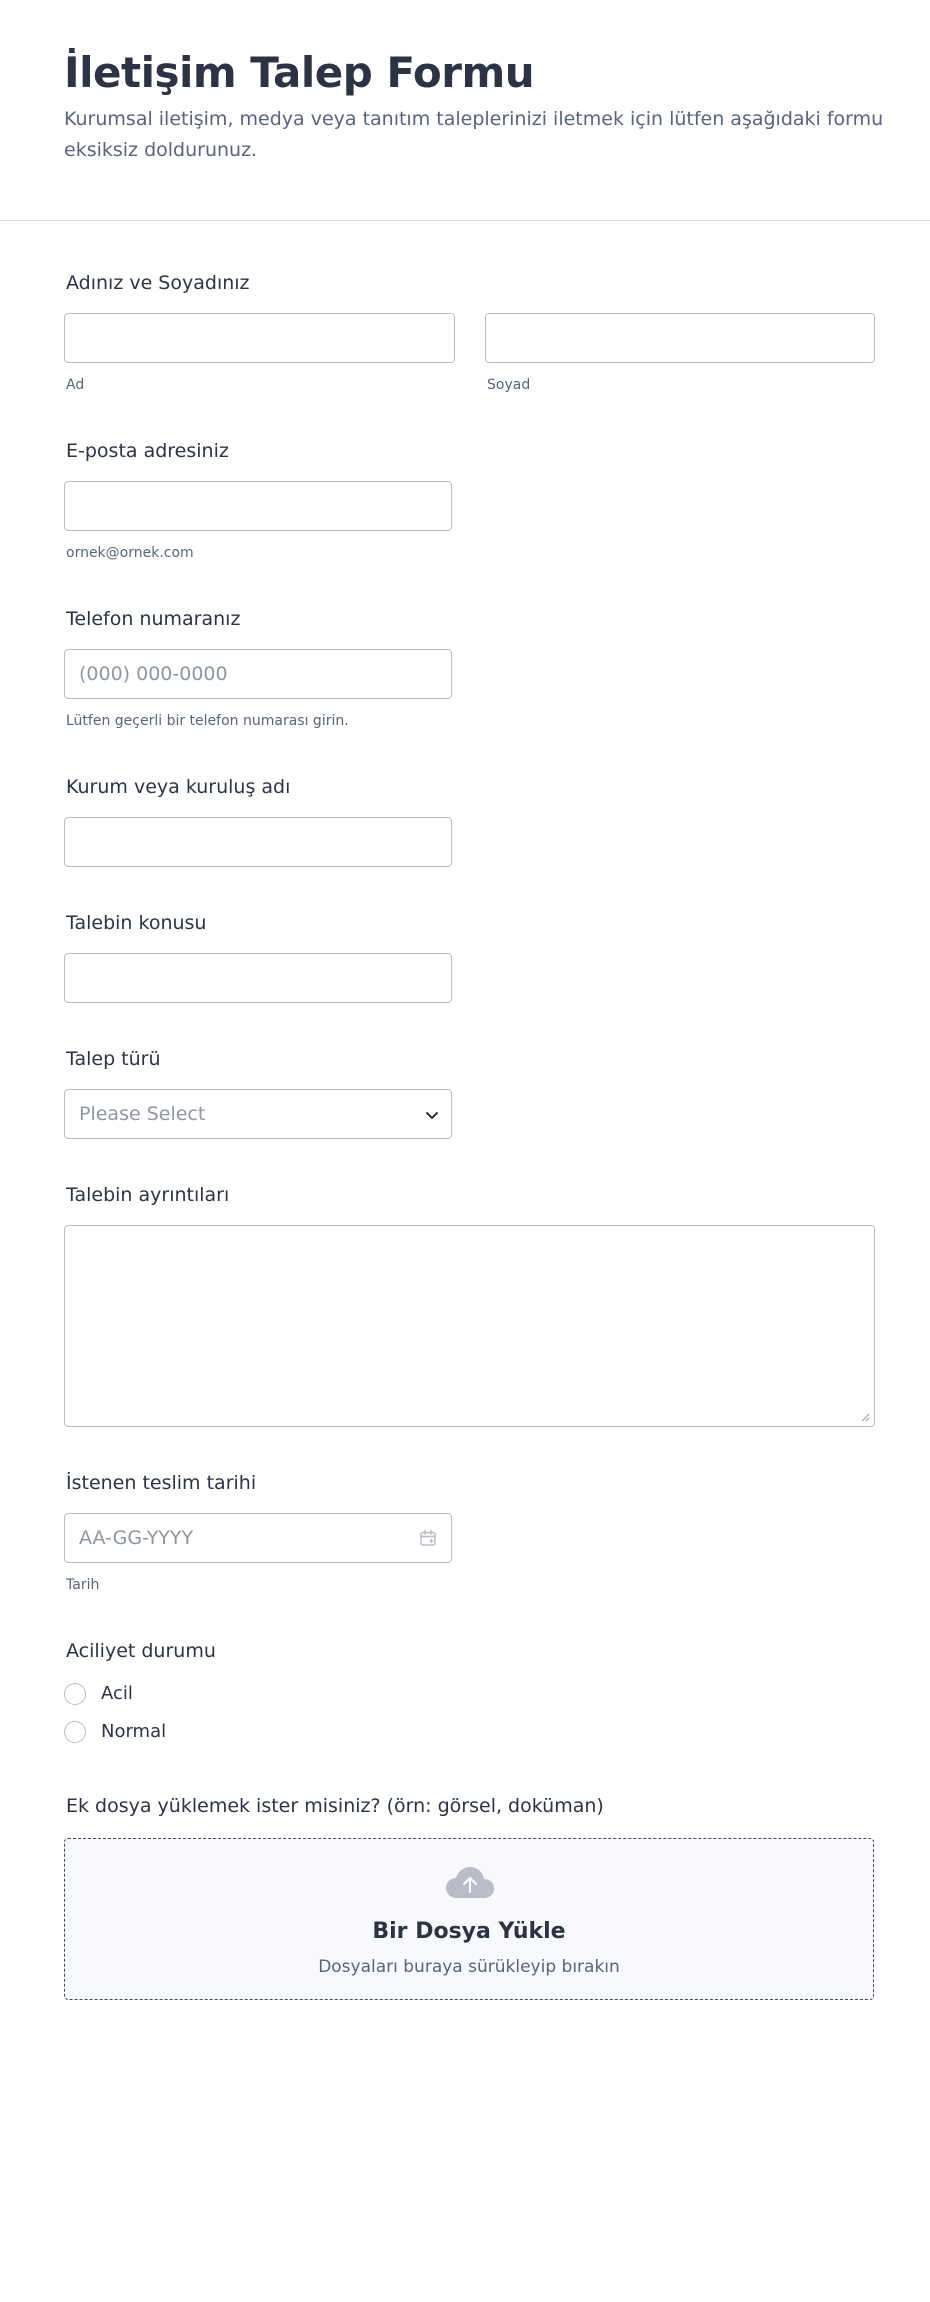 The width and height of the screenshot is (930, 2302). What do you see at coordinates (153, 619) in the screenshot?
I see `phone-label: Telefon numaranız` at bounding box center [153, 619].